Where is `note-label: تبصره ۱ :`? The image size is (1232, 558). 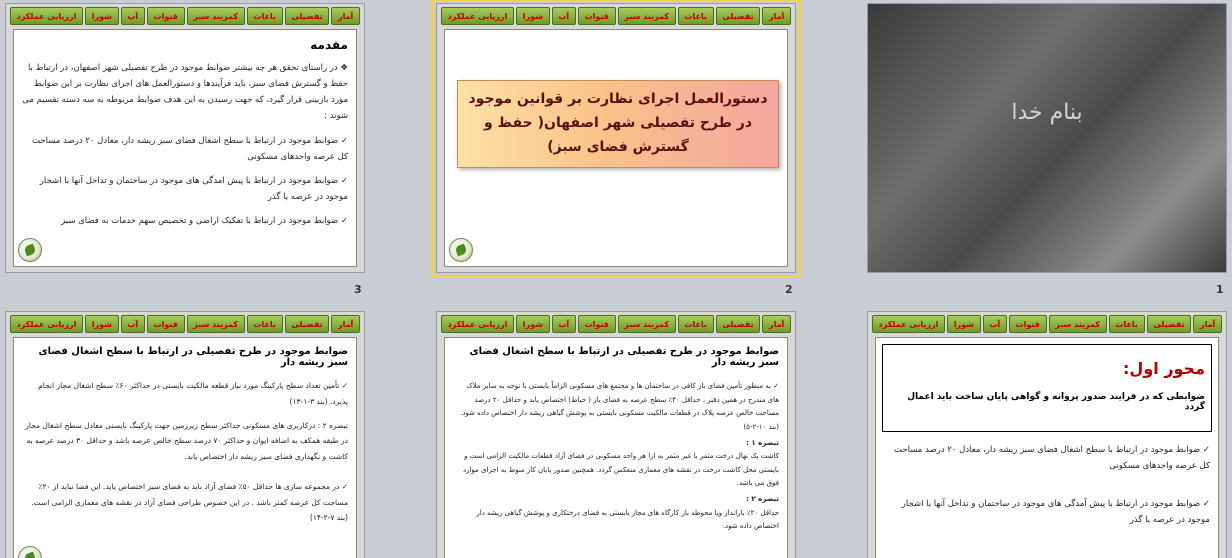
note-label: تبصره ۱ : is located at coordinates (762, 442).